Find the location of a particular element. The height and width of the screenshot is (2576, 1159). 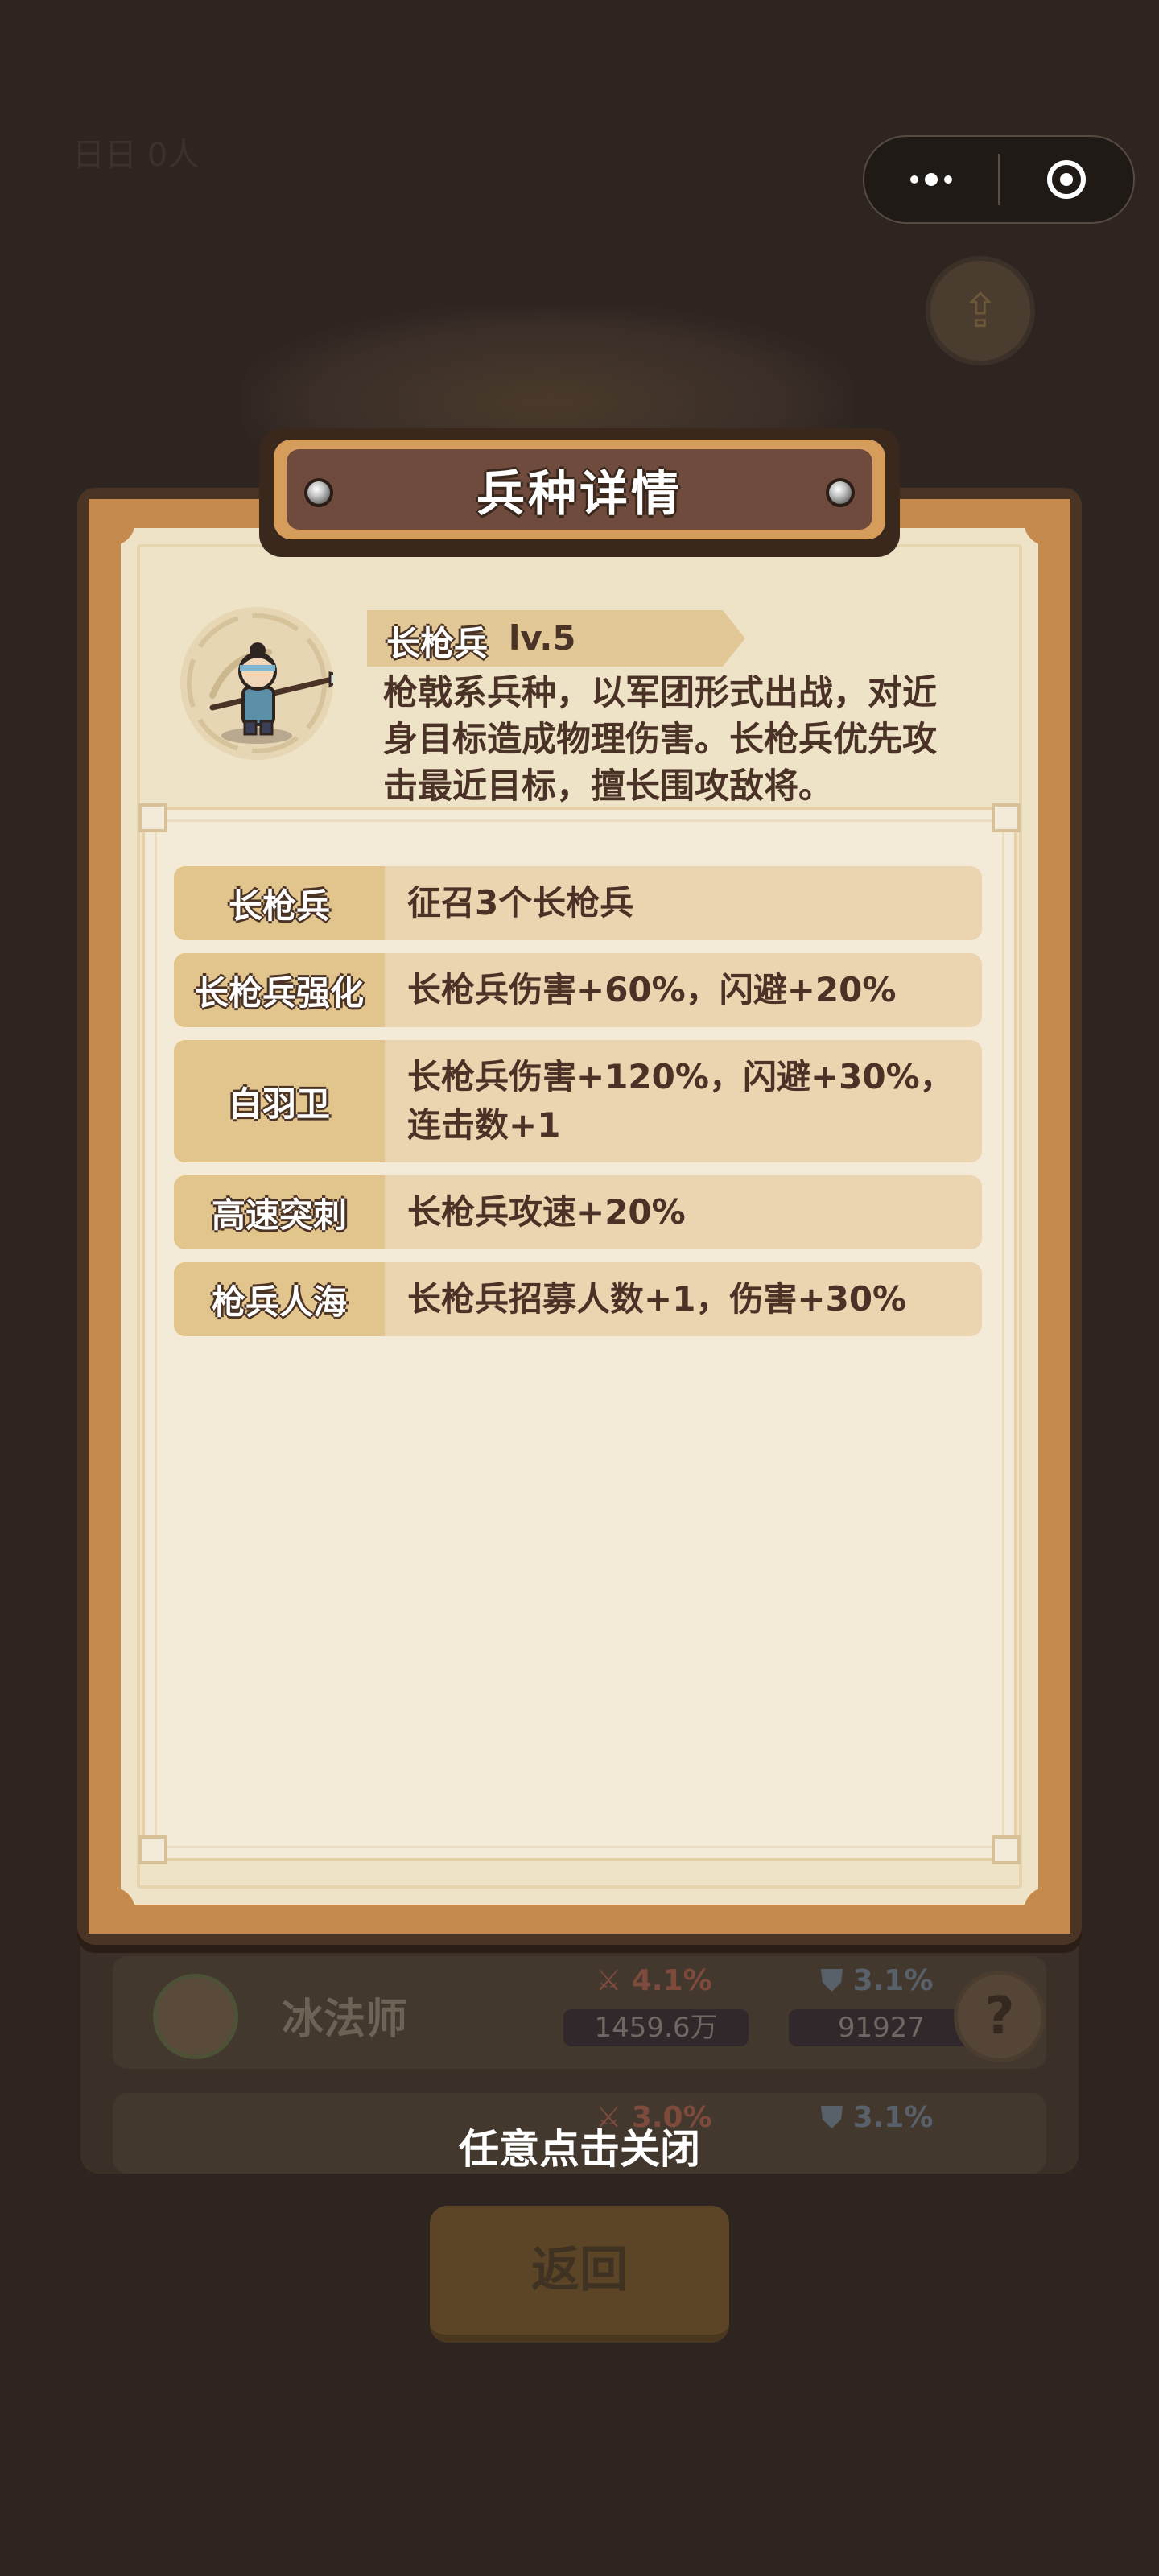

more-dots-icon is located at coordinates (931, 179).